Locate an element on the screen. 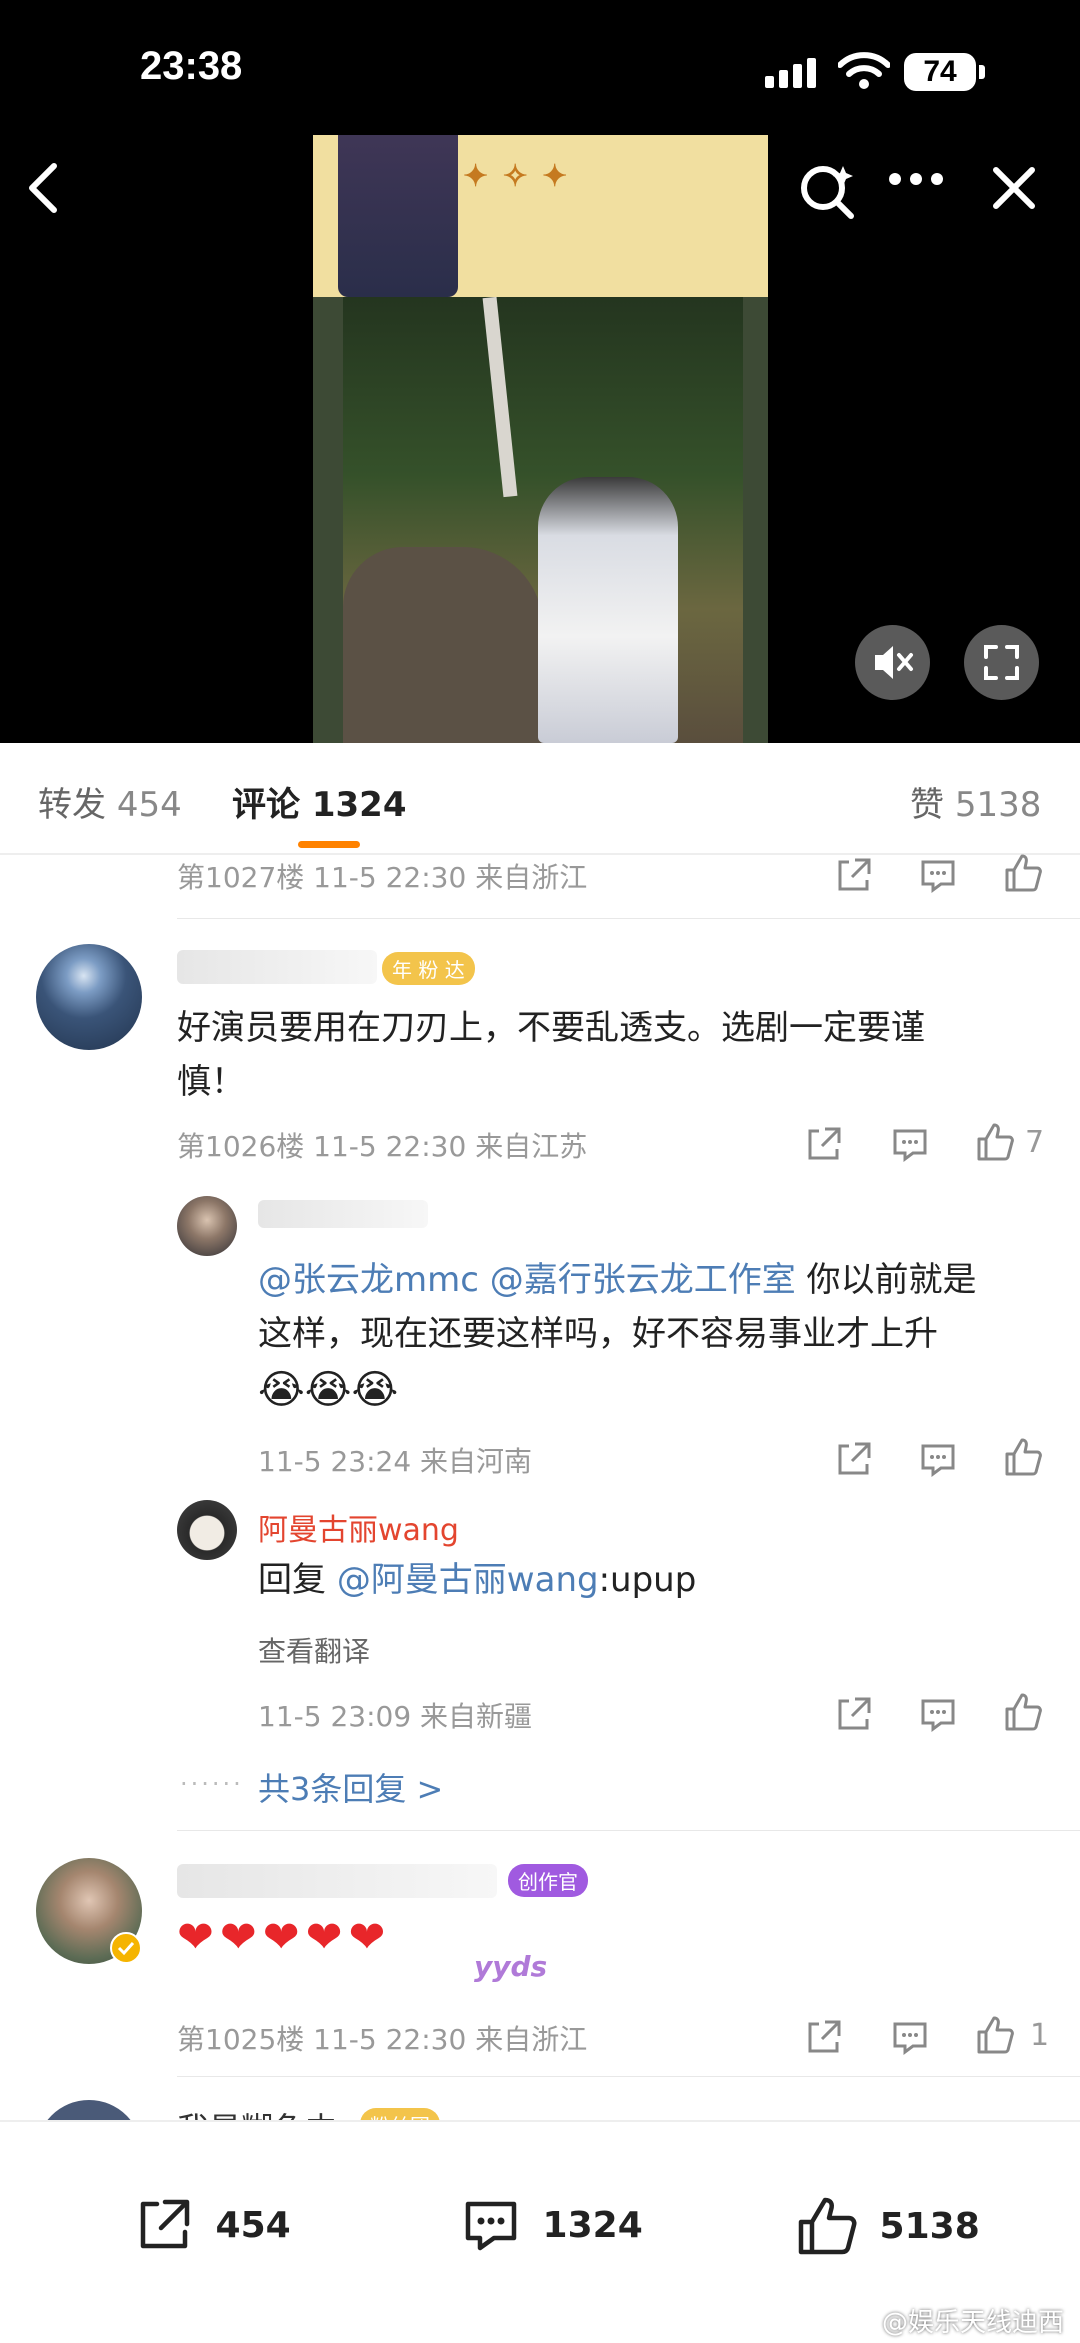  reply-text-line1: @张云龙mmc @嘉行张云龙工作室 你以前就是 is located at coordinates (617, 1280).